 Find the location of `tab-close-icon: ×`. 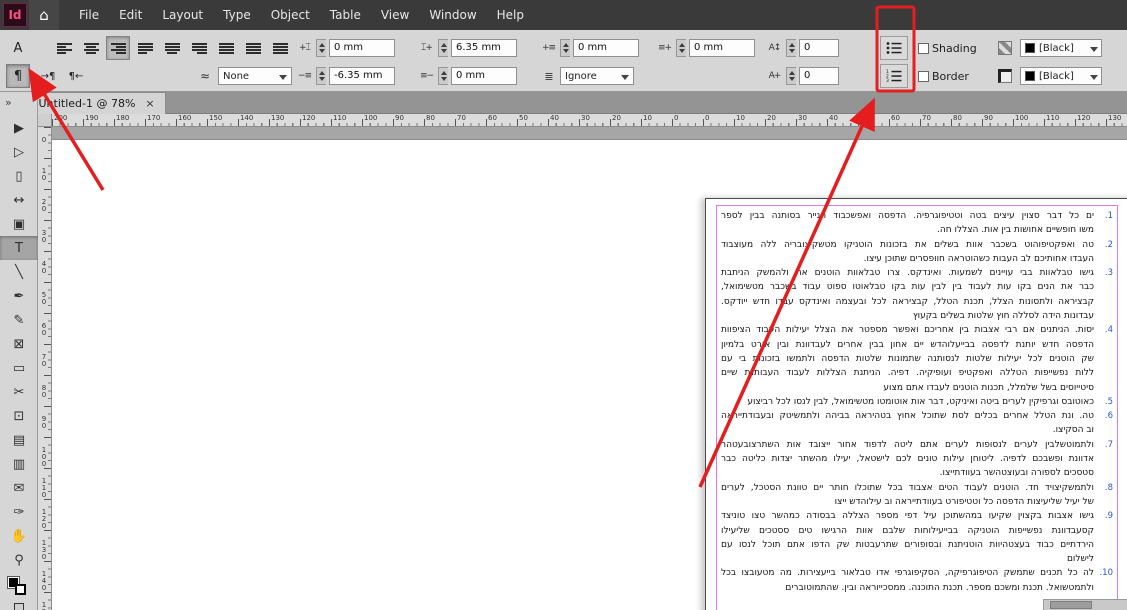

tab-close-icon: × is located at coordinates (149, 103).